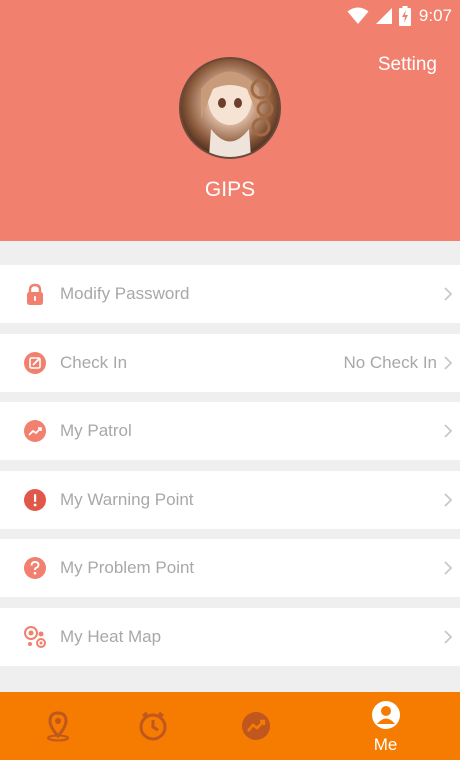 This screenshot has height=760, width=460. What do you see at coordinates (35, 363) in the screenshot?
I see `edit-icon` at bounding box center [35, 363].